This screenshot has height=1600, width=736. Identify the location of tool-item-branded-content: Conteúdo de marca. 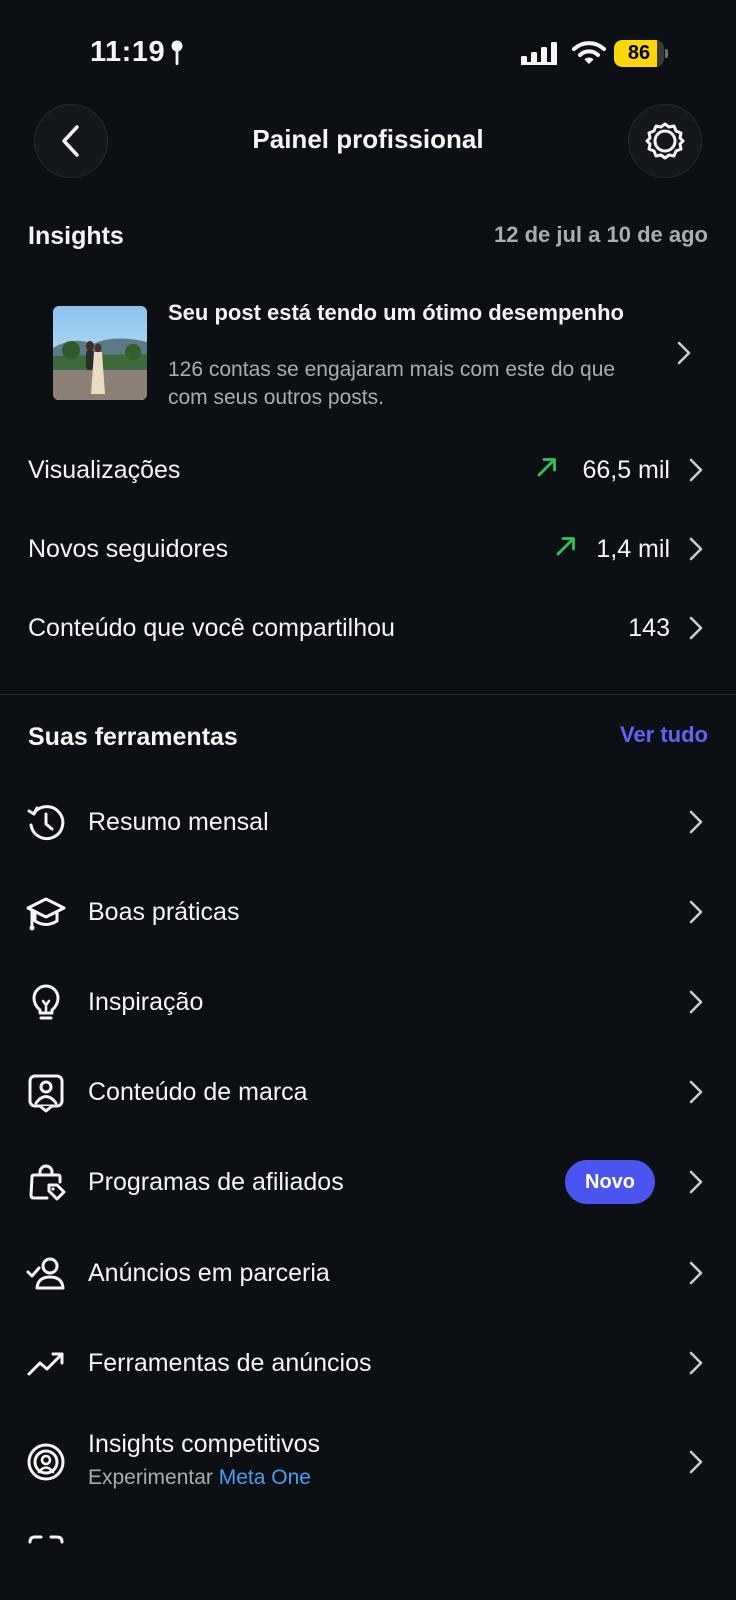
(368, 1092).